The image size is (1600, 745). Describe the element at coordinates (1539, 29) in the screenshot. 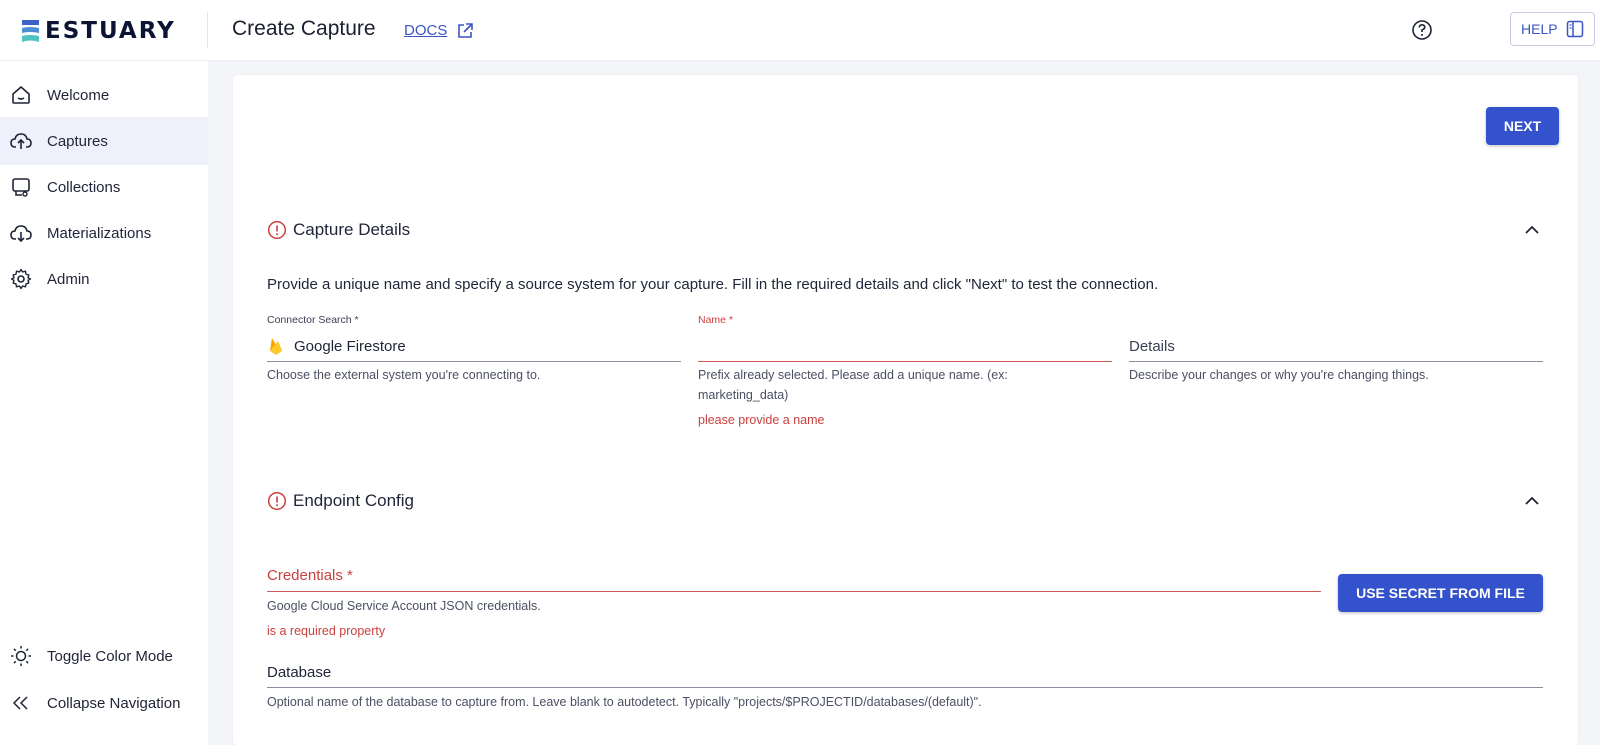

I see `help-button-label: HELP` at that location.